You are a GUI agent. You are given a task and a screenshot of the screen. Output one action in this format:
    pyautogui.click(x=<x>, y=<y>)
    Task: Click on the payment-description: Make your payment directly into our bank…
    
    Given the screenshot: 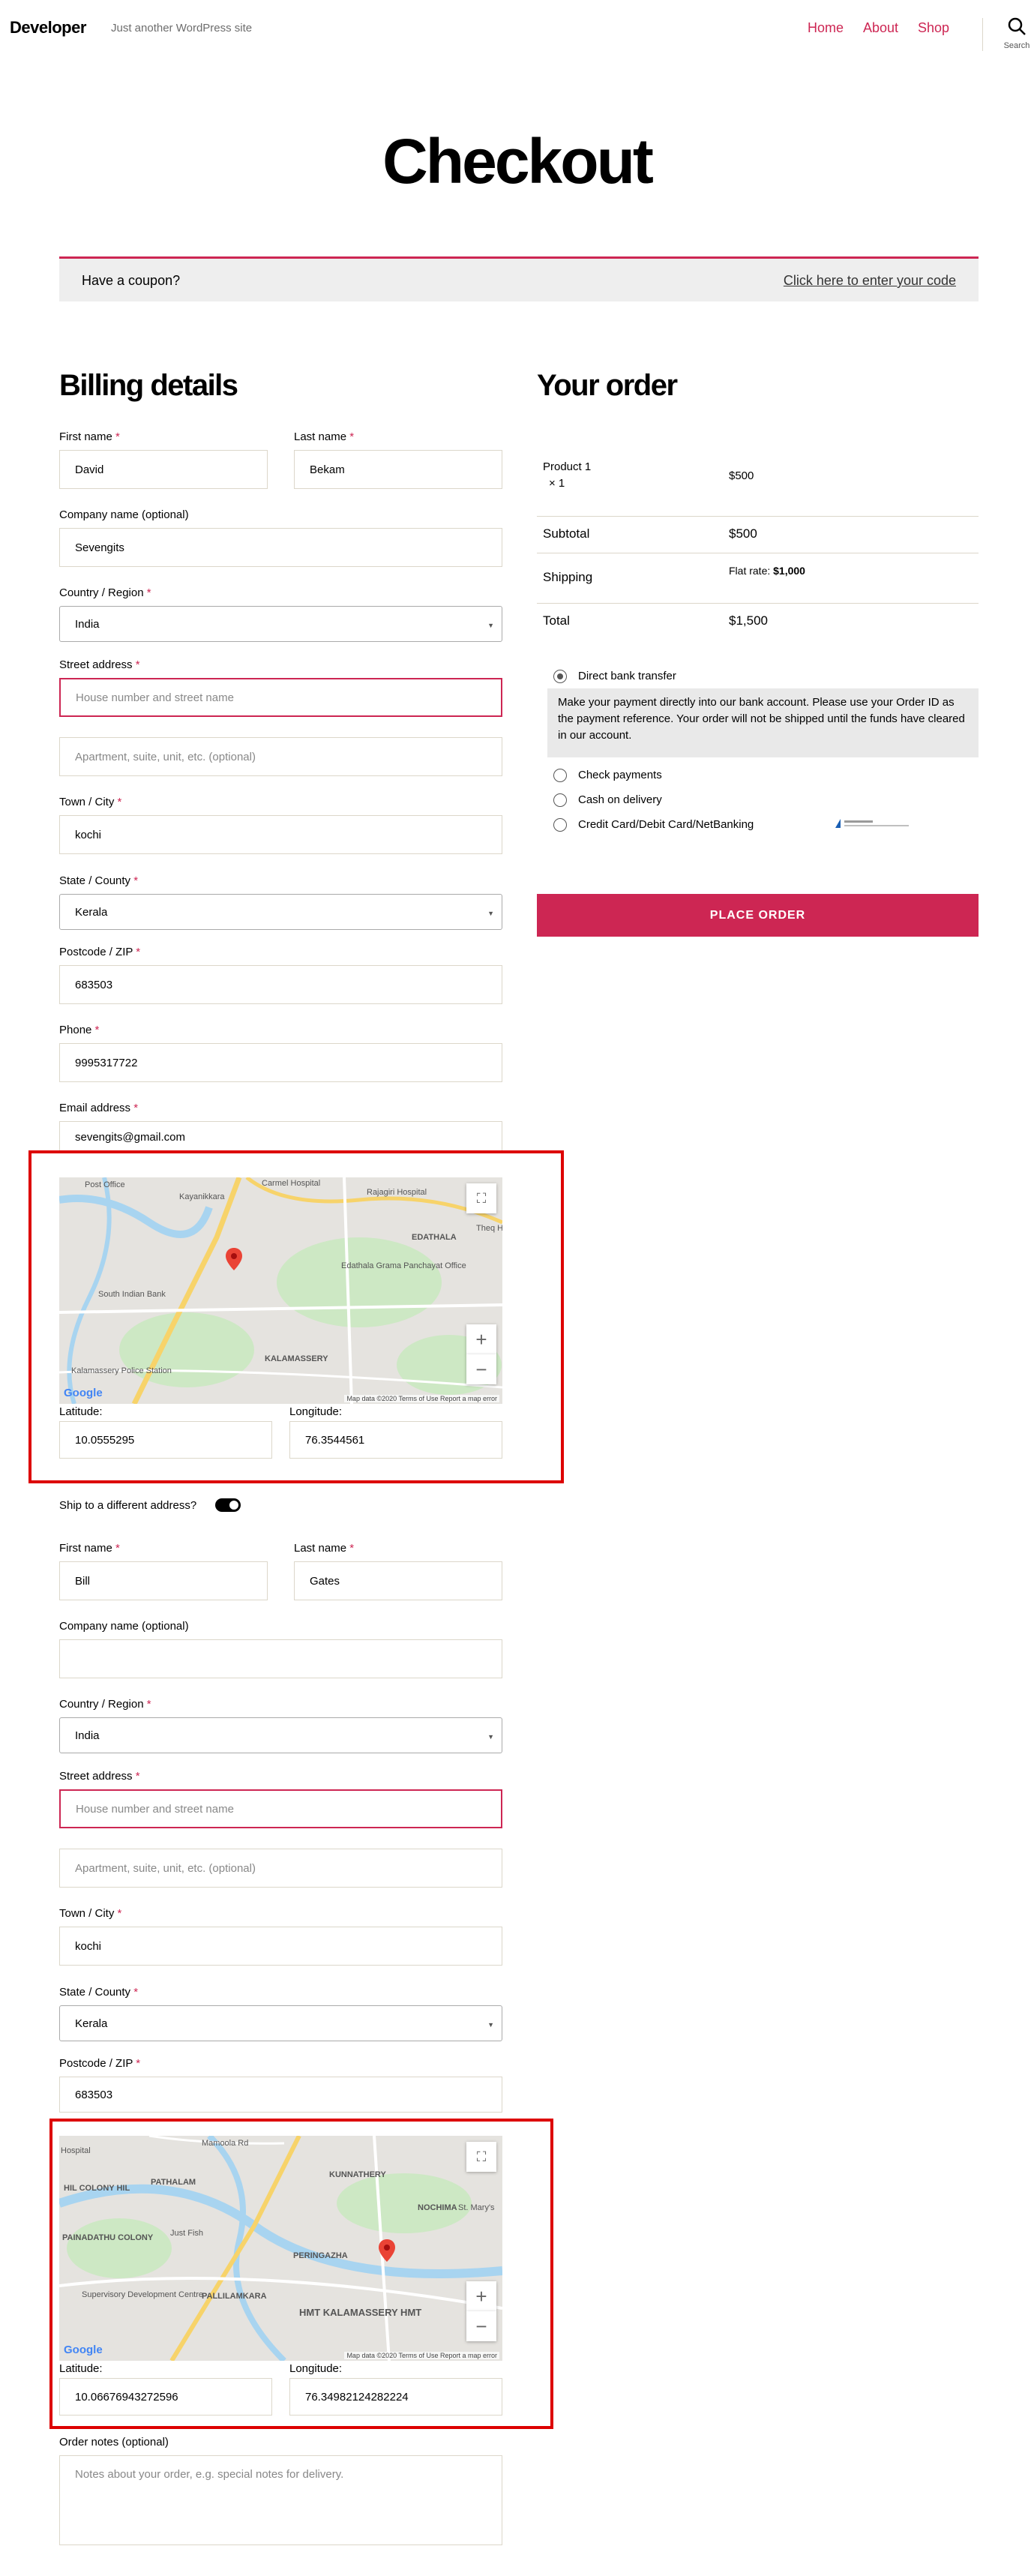 What is the action you would take?
    pyautogui.click(x=763, y=723)
    